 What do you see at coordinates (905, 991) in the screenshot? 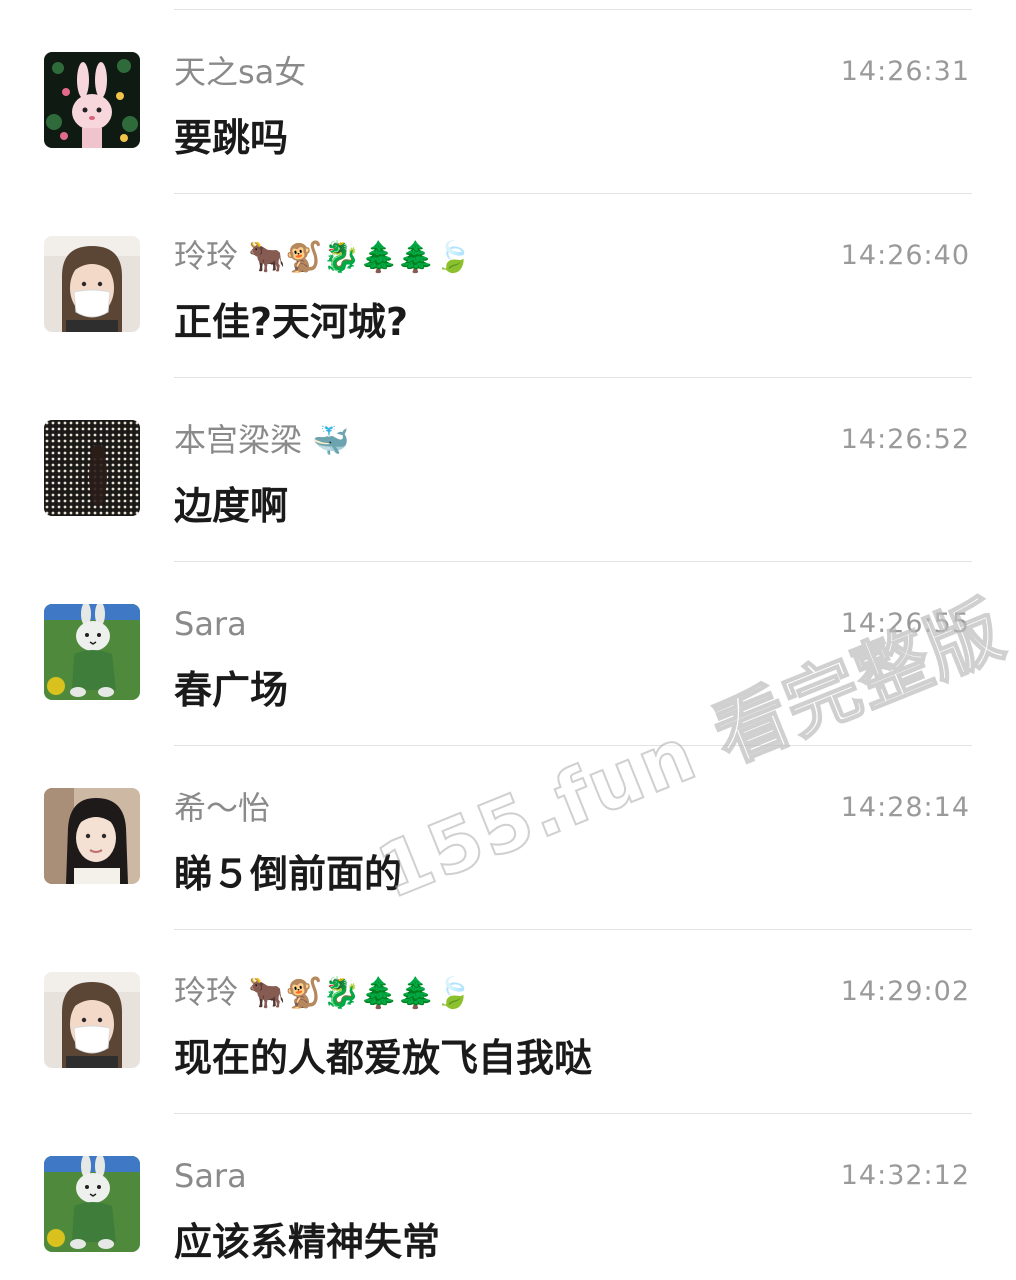
I see `timestamp: 14:29:02` at bounding box center [905, 991].